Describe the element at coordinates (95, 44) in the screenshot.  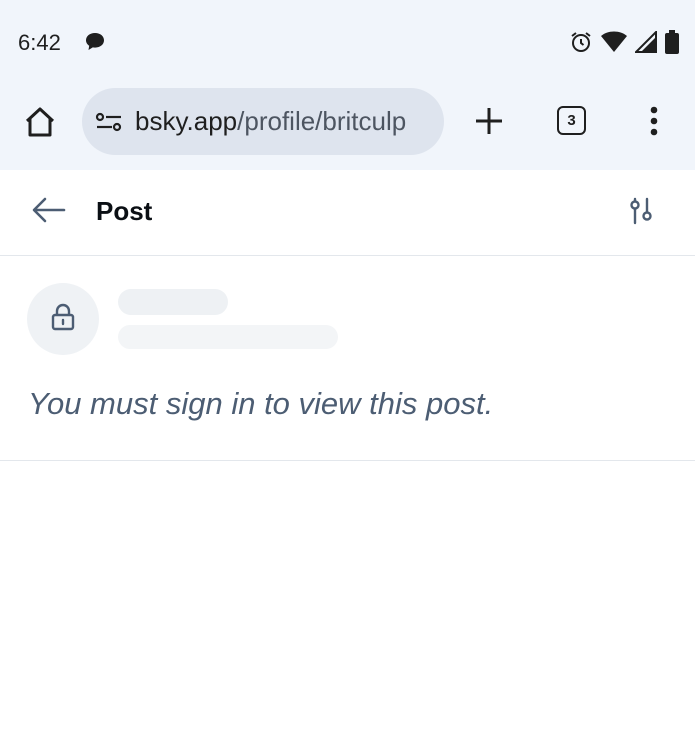
I see `chat-bubble-icon` at that location.